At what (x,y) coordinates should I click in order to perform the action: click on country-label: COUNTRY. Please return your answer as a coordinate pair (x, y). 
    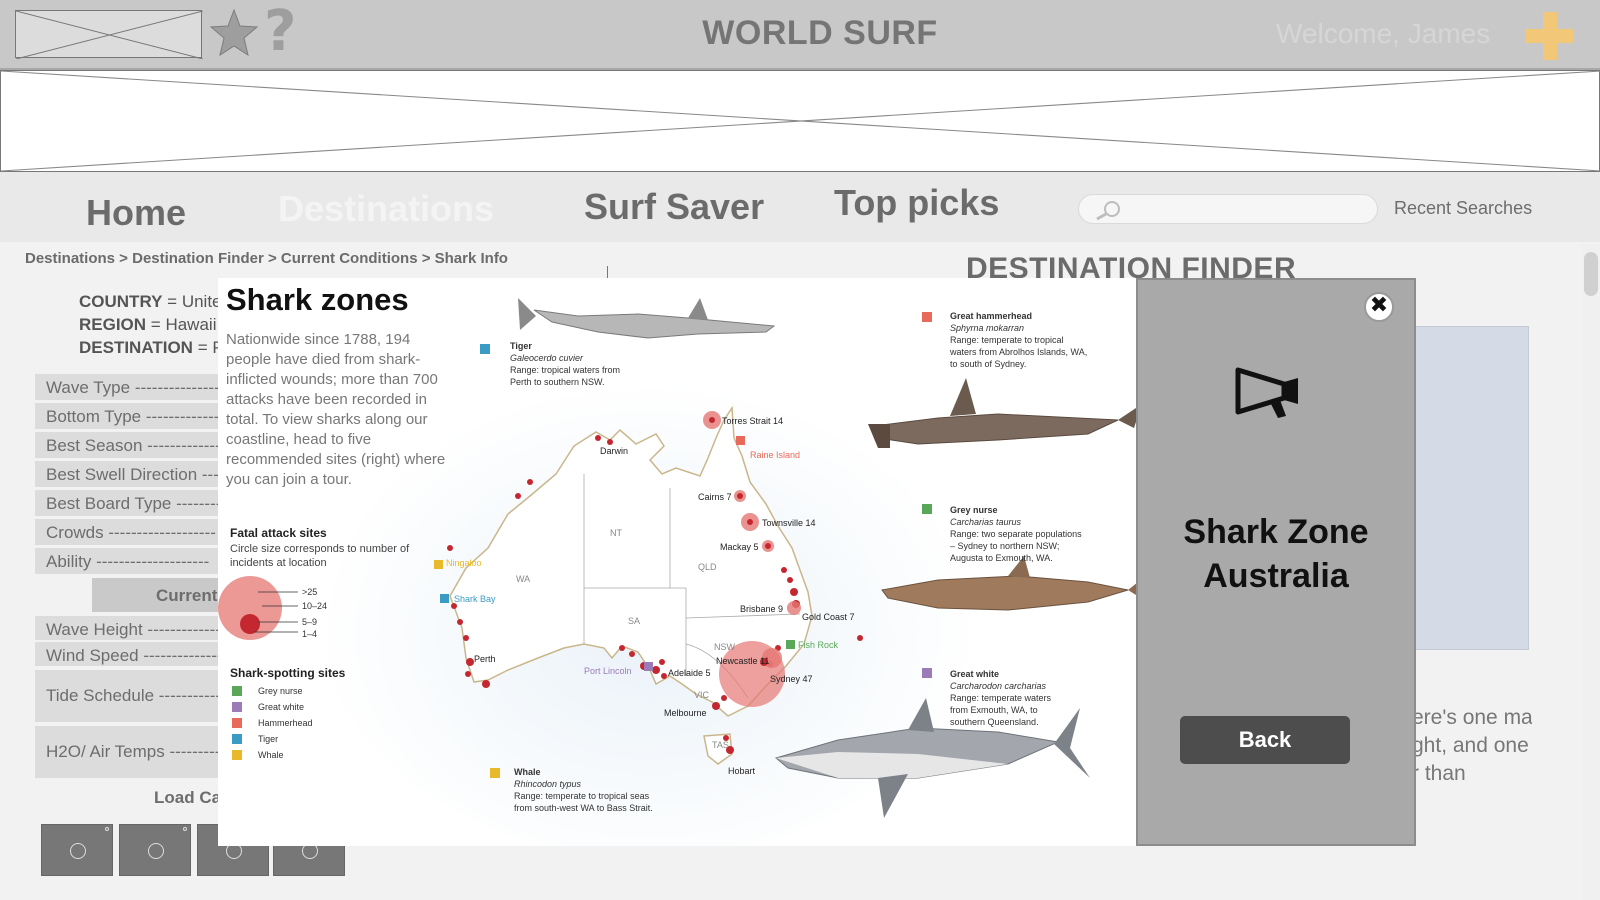
    Looking at the image, I should click on (121, 301).